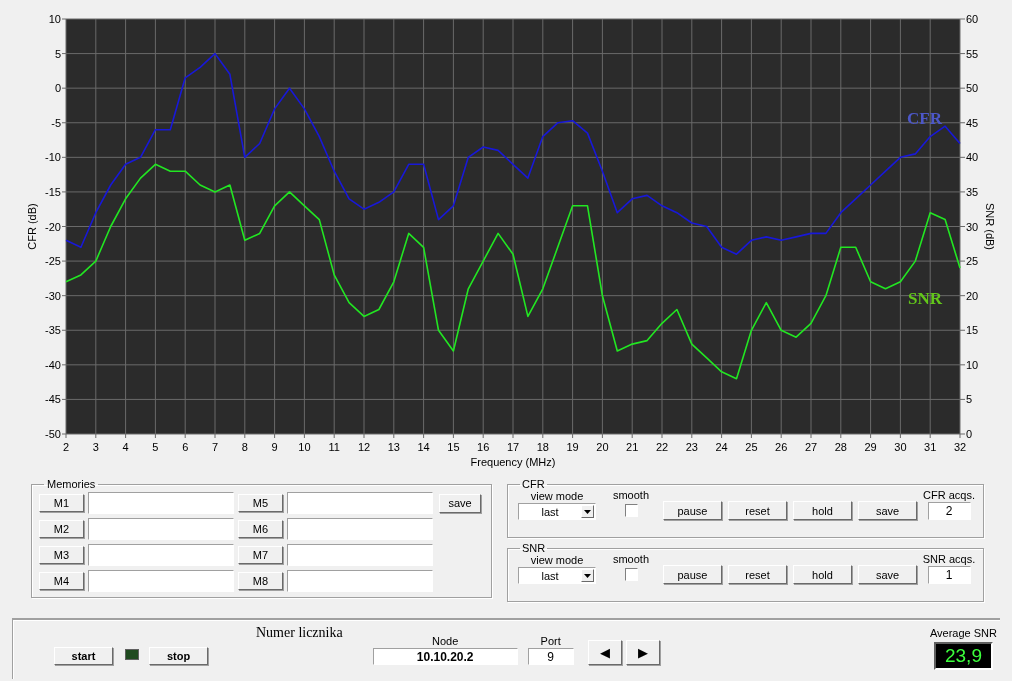  What do you see at coordinates (393, 447) in the screenshot?
I see `axis-tick-label: 13` at bounding box center [393, 447].